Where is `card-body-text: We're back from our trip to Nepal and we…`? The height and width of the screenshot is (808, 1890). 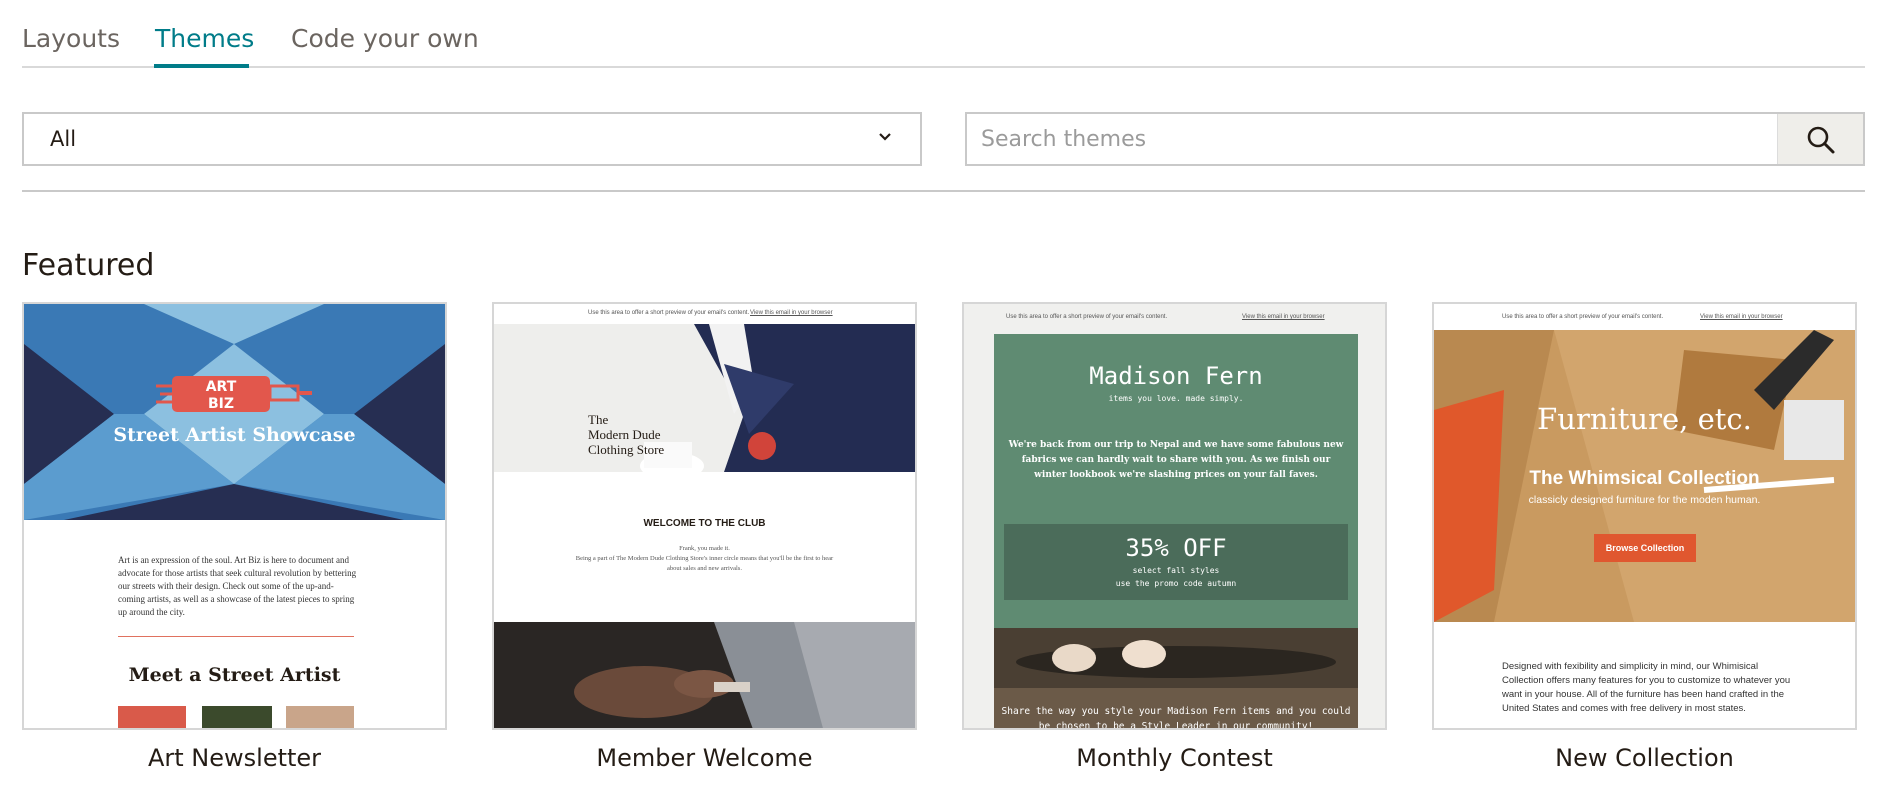 card-body-text: We're back from our trip to Nepal and we… is located at coordinates (1176, 460).